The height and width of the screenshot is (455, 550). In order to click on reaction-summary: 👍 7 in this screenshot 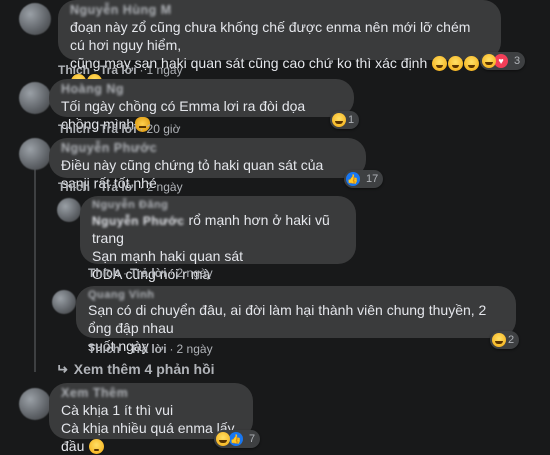, I will do `click(237, 439)`.